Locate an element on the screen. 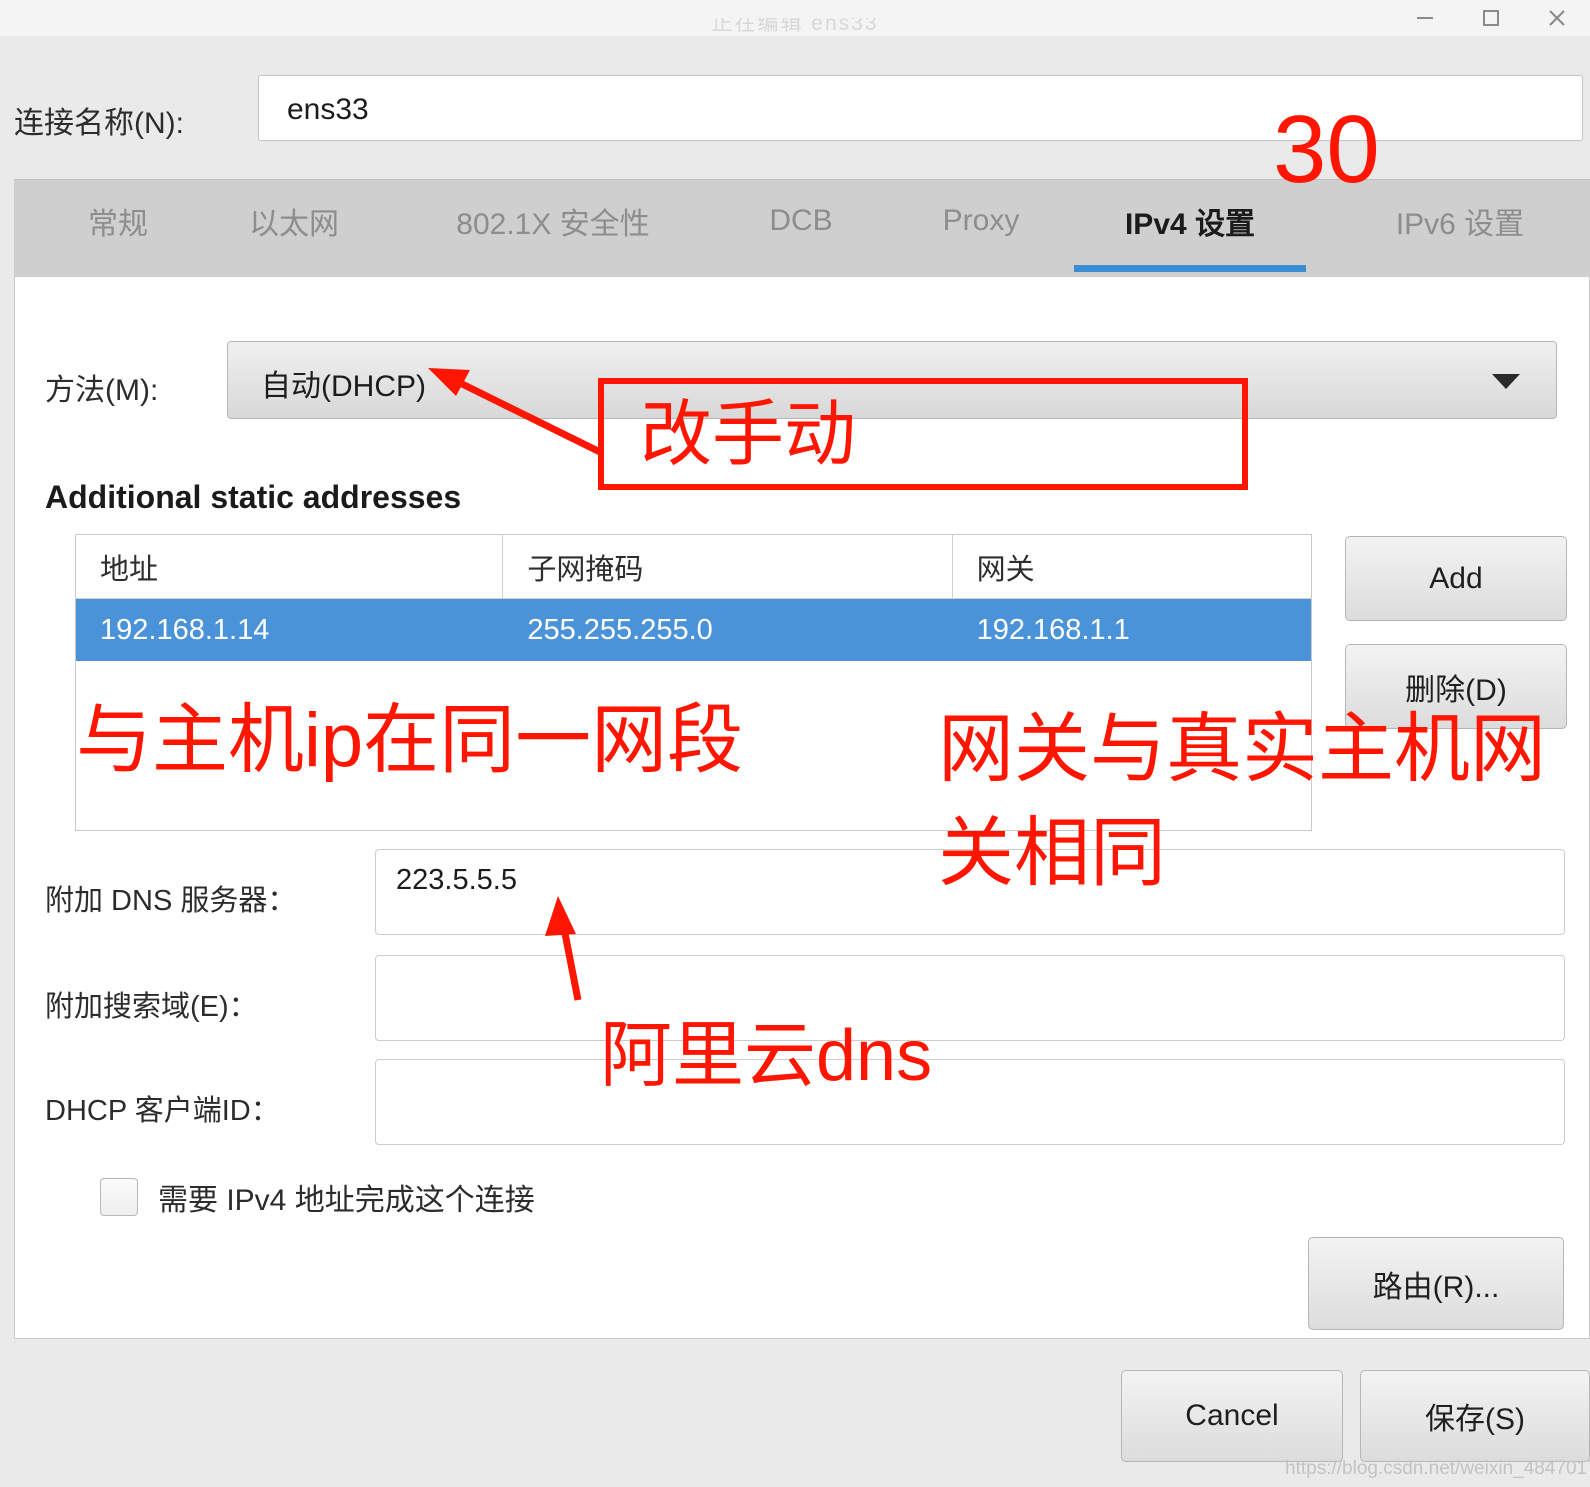  search-domains-label: 附加搜索域(E)： is located at coordinates (151, 1007).